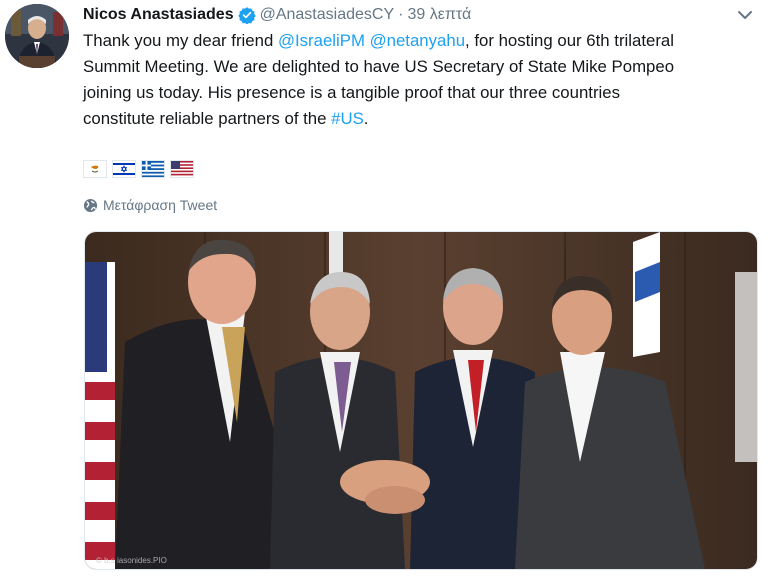 Image resolution: width=770 pixels, height=587 pixels. What do you see at coordinates (347, 118) in the screenshot?
I see `hashtag-link: #US` at bounding box center [347, 118].